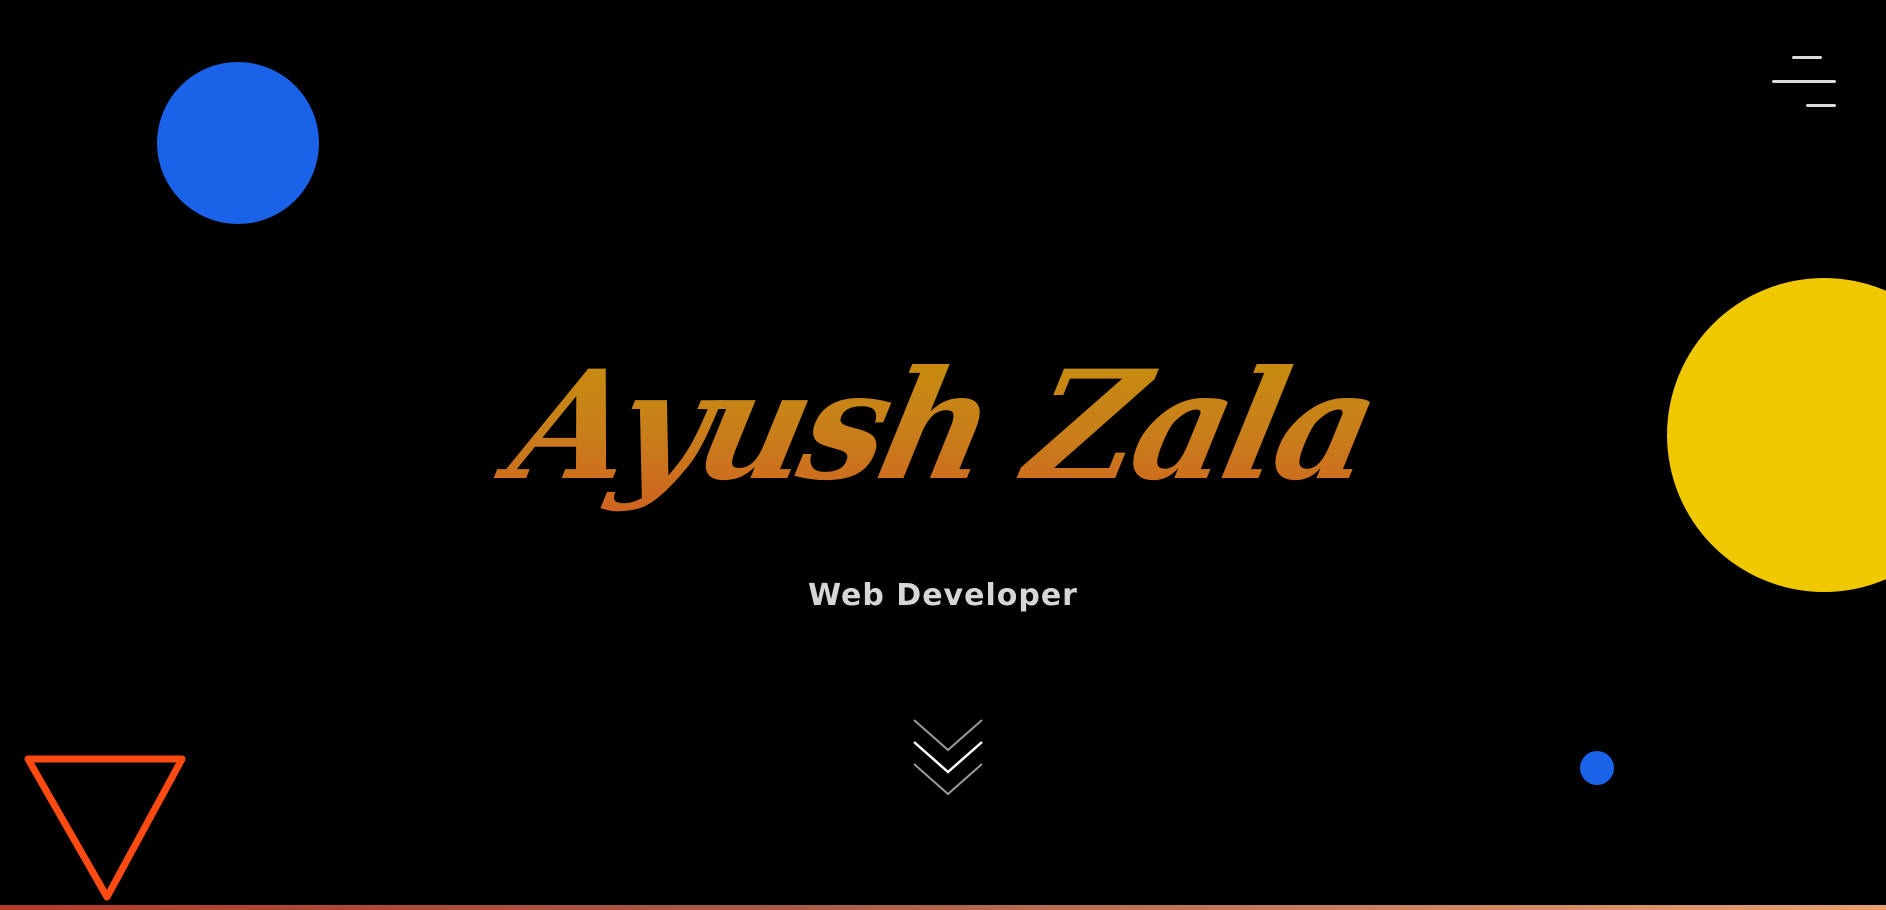 This screenshot has height=910, width=1886. Describe the element at coordinates (105, 828) in the screenshot. I see `decorative-orange-triangle` at that location.